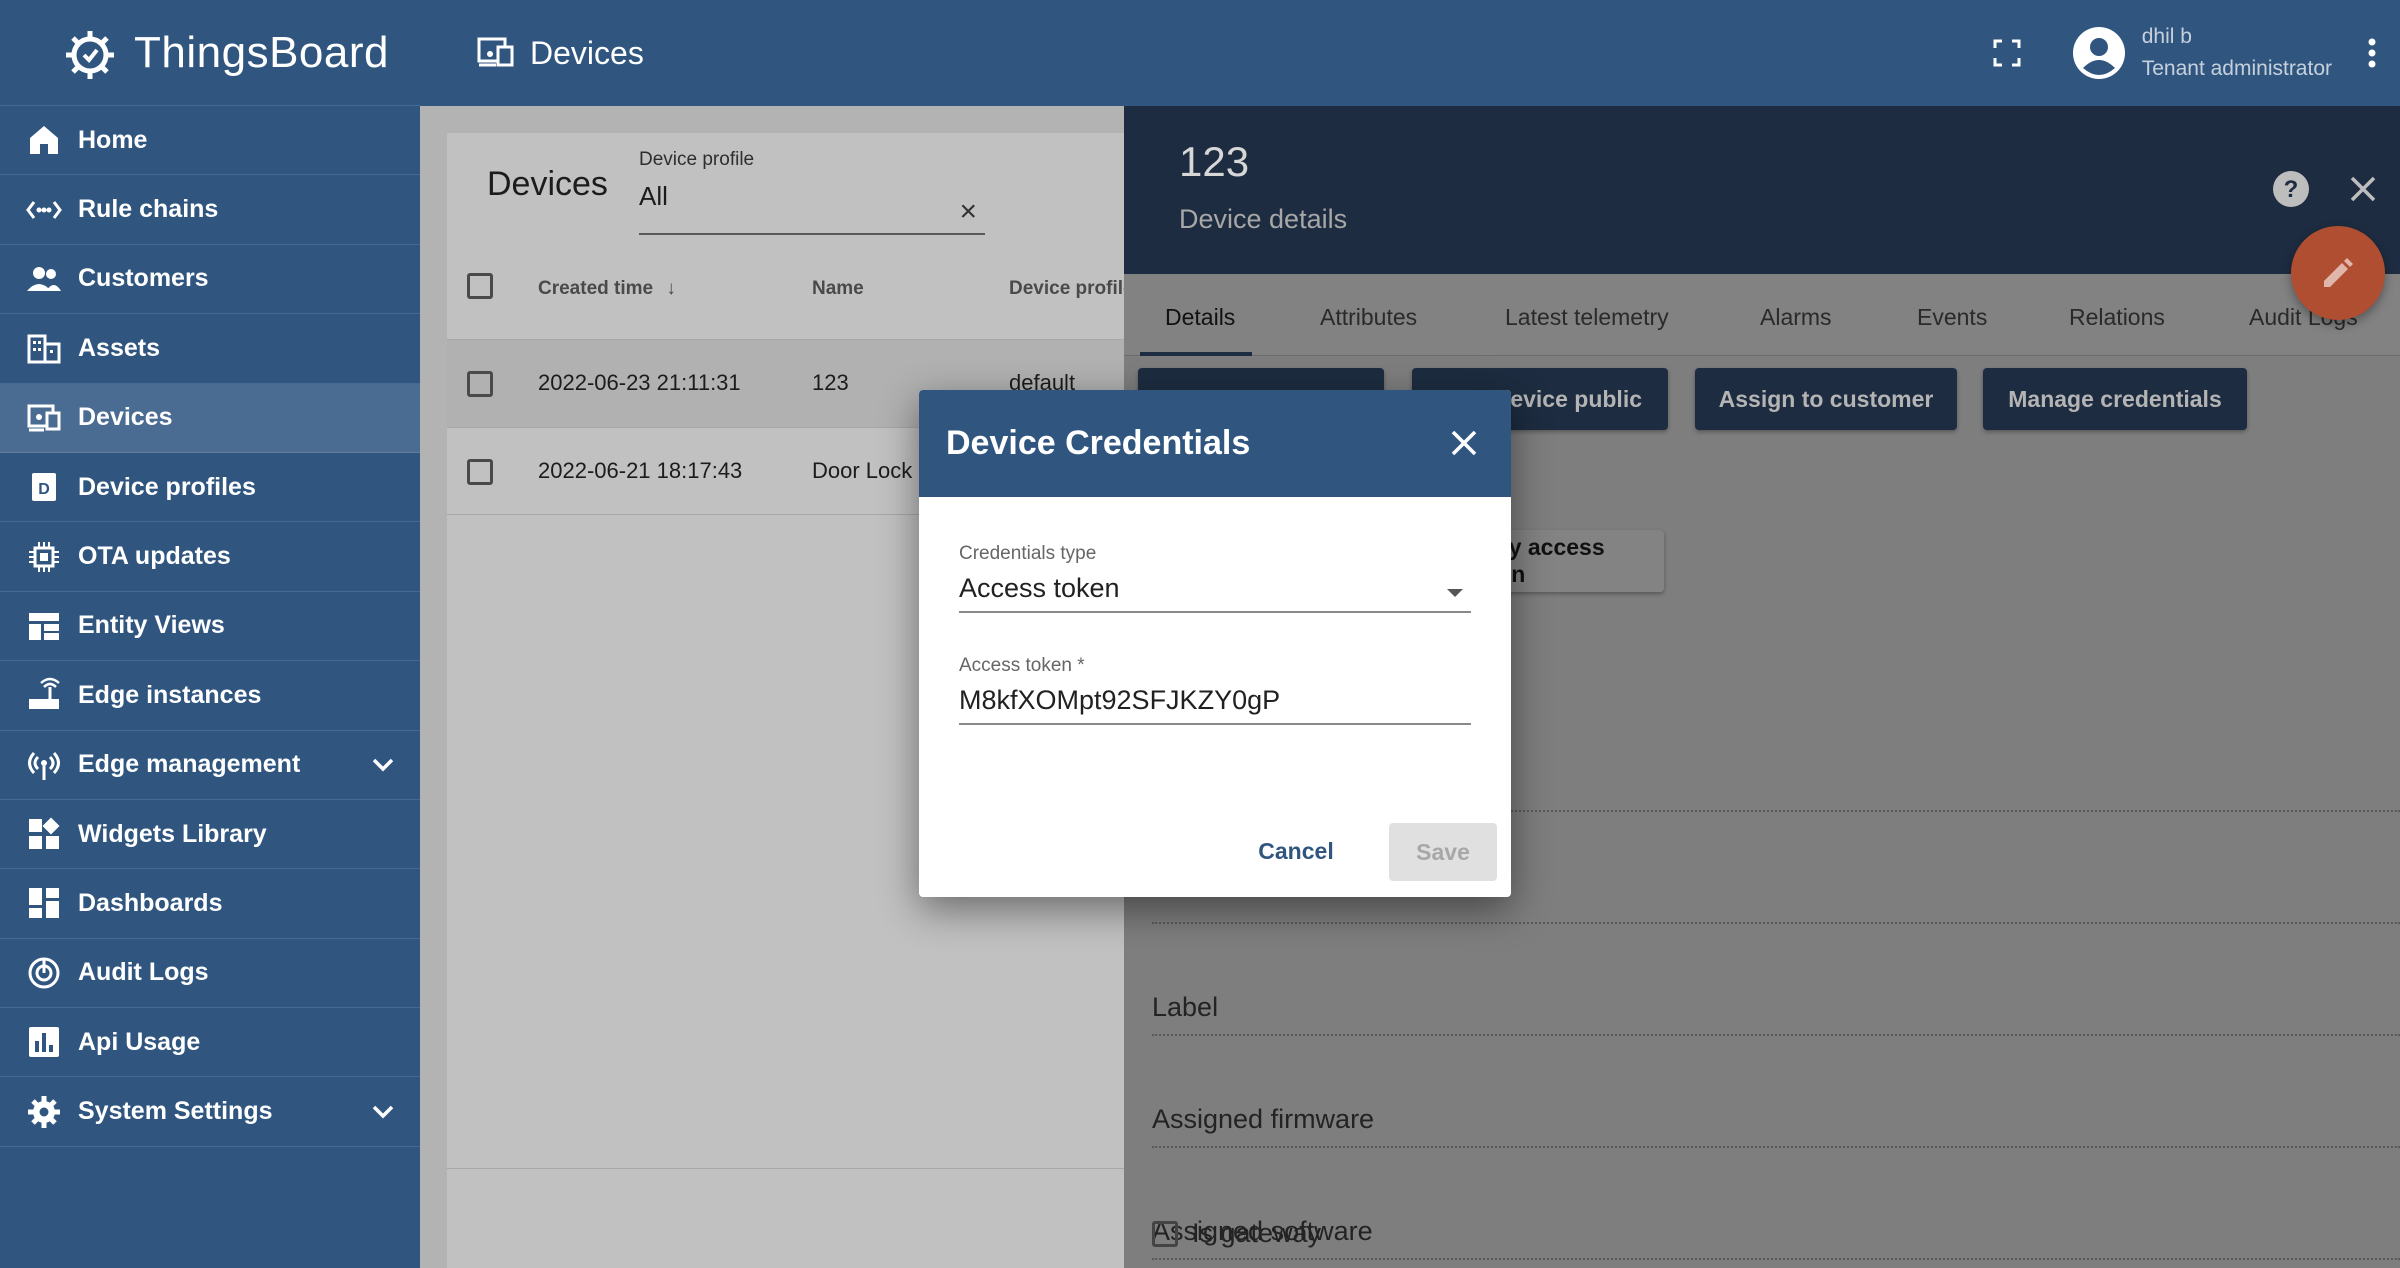 This screenshot has width=2400, height=1268. What do you see at coordinates (2117, 317) in the screenshot?
I see `tab-relations: Relations` at bounding box center [2117, 317].